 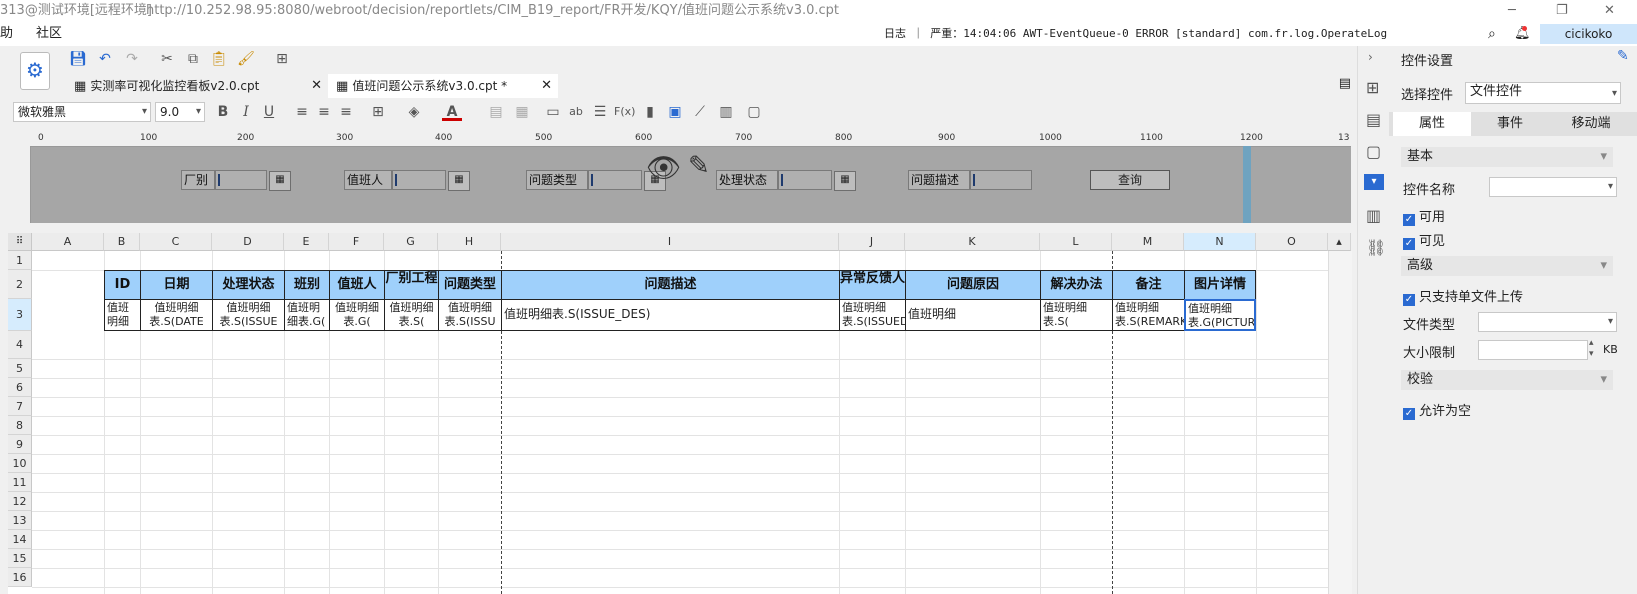 What do you see at coordinates (246, 112) in the screenshot?
I see `italic-button: I` at bounding box center [246, 112].